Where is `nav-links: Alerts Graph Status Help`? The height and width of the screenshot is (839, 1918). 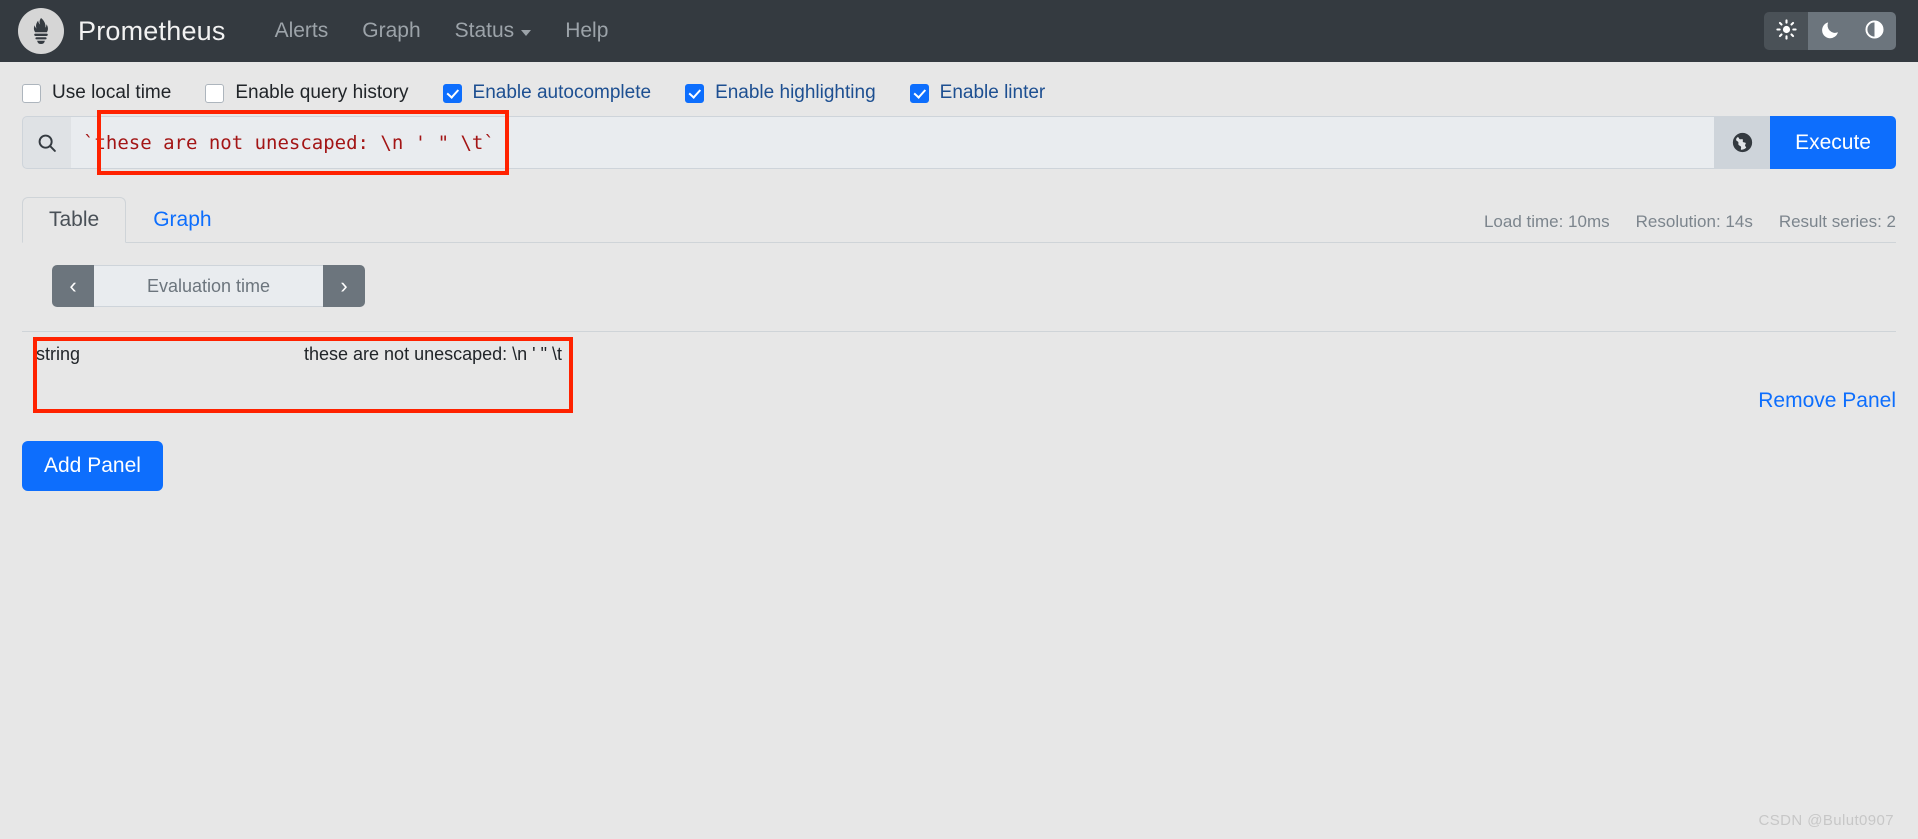
nav-links: Alerts Graph Status Help is located at coordinates (442, 31).